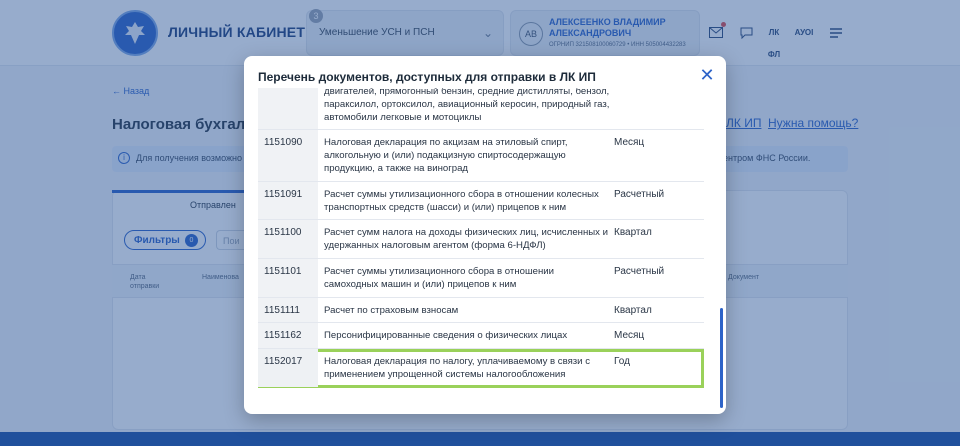  Describe the element at coordinates (707, 75) in the screenshot. I see `close-icon: ✕` at that location.